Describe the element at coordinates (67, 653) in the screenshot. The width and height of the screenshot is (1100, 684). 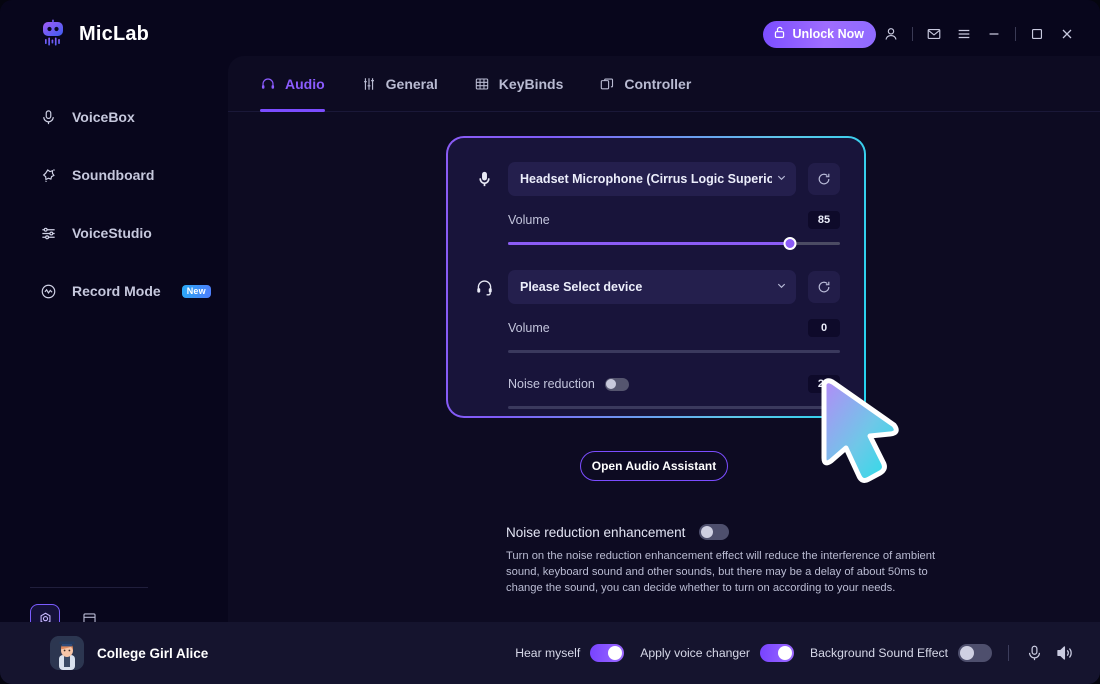
I see `avatar` at that location.